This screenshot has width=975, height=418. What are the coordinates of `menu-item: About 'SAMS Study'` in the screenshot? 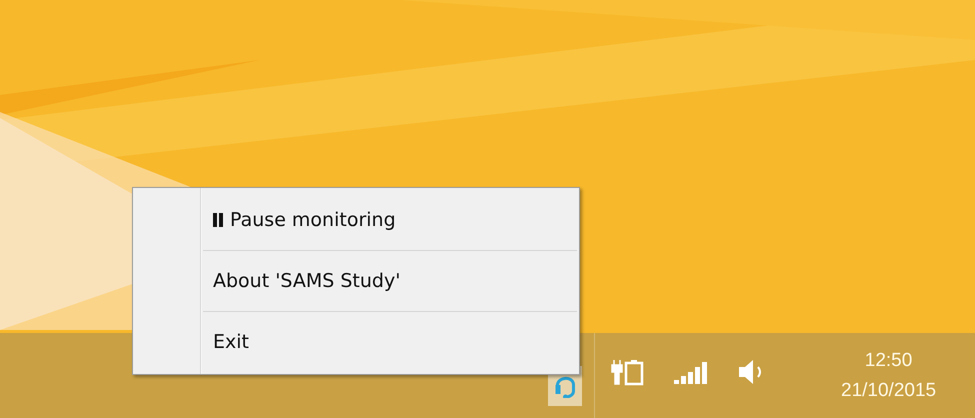 It's located at (356, 281).